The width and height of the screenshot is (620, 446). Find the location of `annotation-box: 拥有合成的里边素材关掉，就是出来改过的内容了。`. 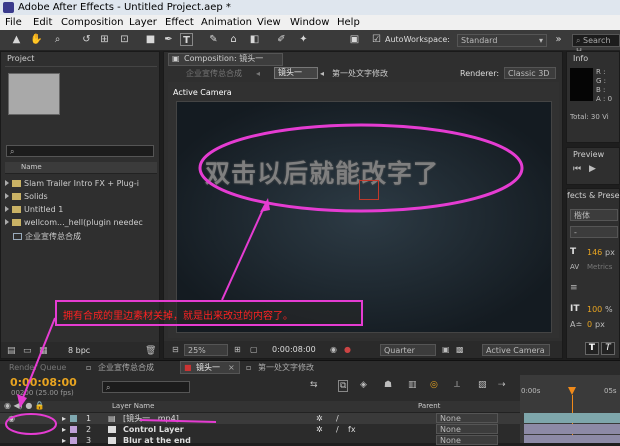

annotation-box: 拥有合成的里边素材关掉，就是出来改过的内容了。 is located at coordinates (209, 313).